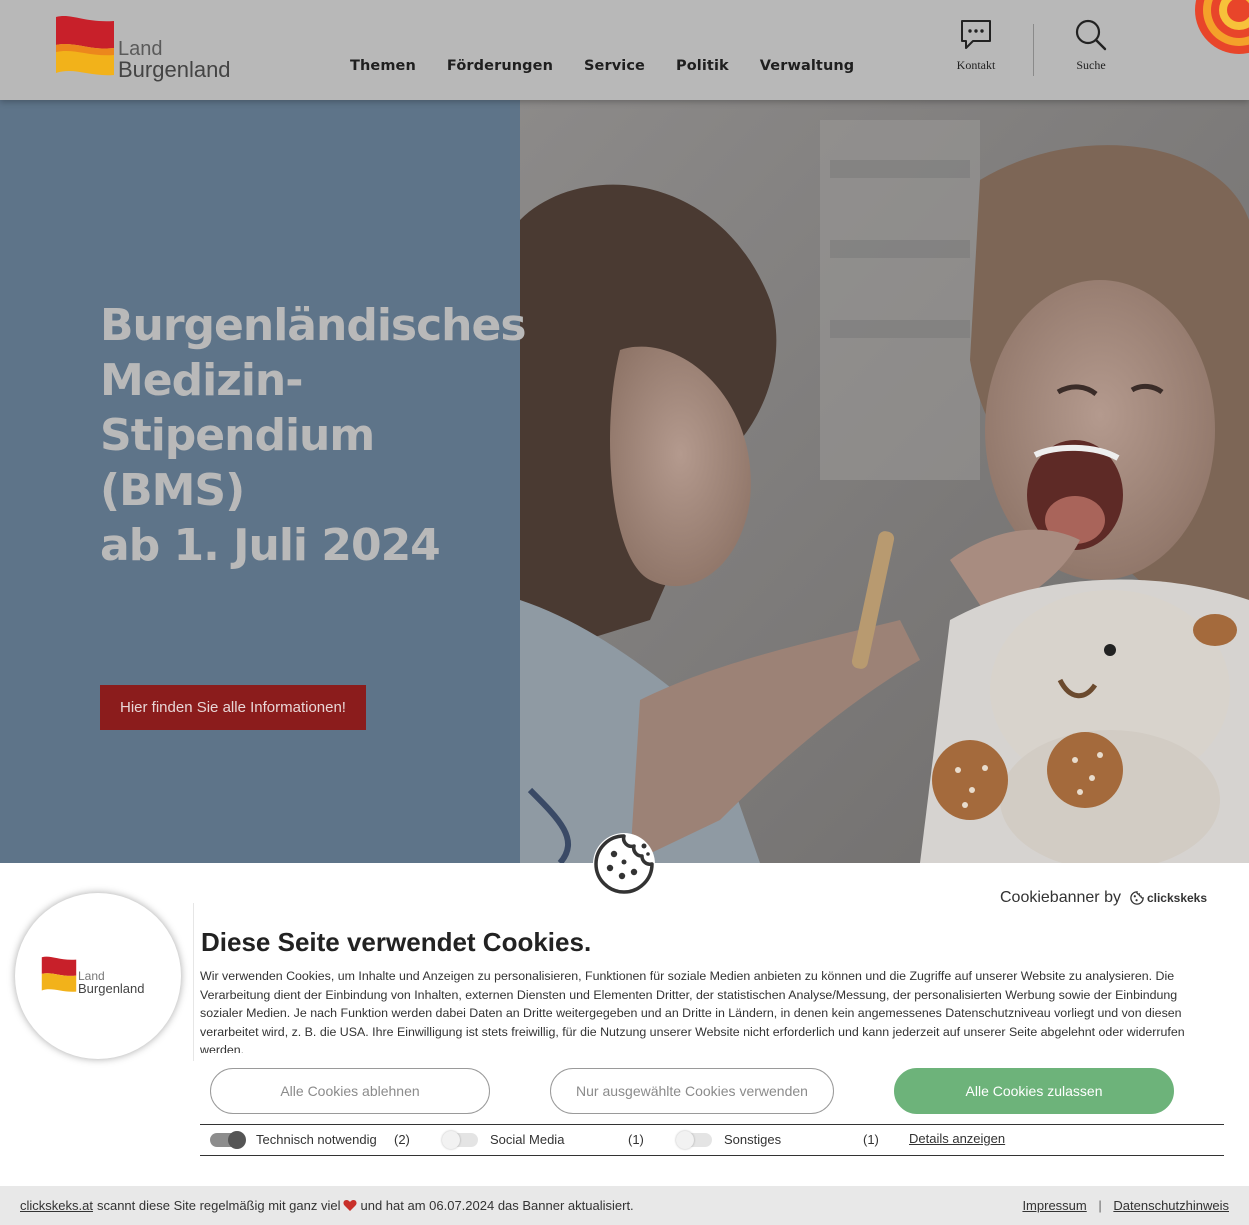 This screenshot has width=1249, height=1225. Describe the element at coordinates (624, 864) in the screenshot. I see `cookie-icon` at that location.